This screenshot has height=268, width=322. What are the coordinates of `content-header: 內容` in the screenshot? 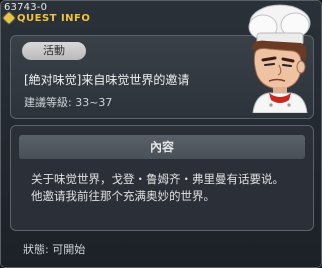 It's located at (162, 147).